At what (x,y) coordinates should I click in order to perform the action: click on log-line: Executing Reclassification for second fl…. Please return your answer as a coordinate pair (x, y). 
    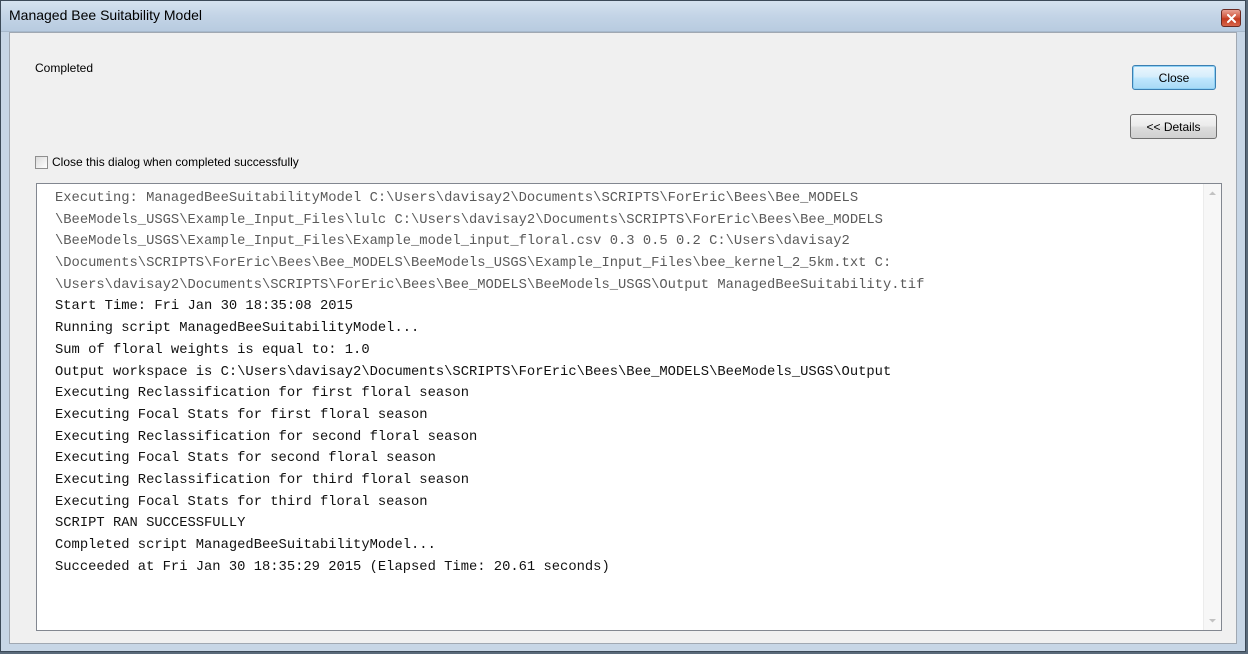
    Looking at the image, I should click on (266, 437).